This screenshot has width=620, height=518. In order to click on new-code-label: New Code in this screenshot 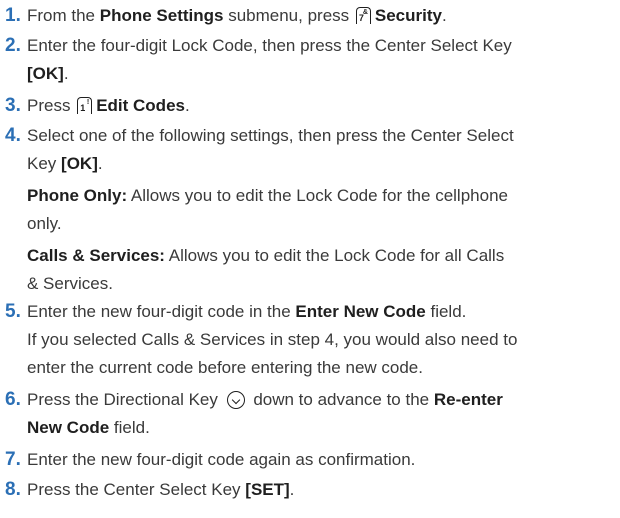, I will do `click(68, 427)`.